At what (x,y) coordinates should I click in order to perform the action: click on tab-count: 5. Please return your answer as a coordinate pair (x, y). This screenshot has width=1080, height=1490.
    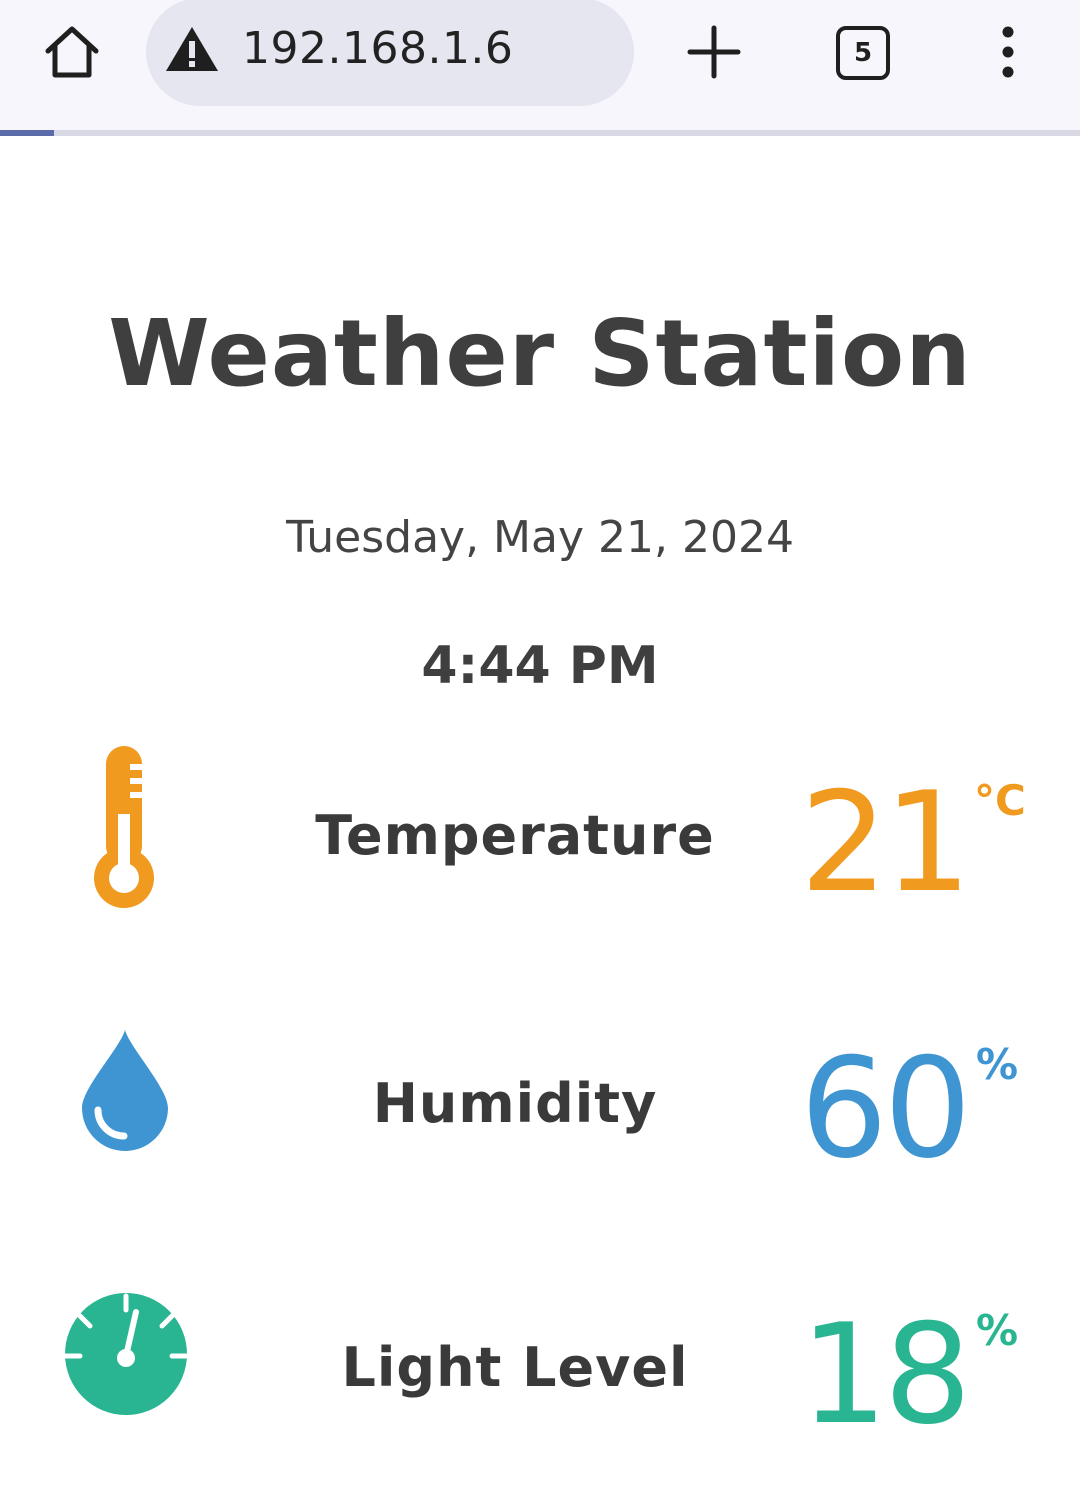
    Looking at the image, I should click on (863, 53).